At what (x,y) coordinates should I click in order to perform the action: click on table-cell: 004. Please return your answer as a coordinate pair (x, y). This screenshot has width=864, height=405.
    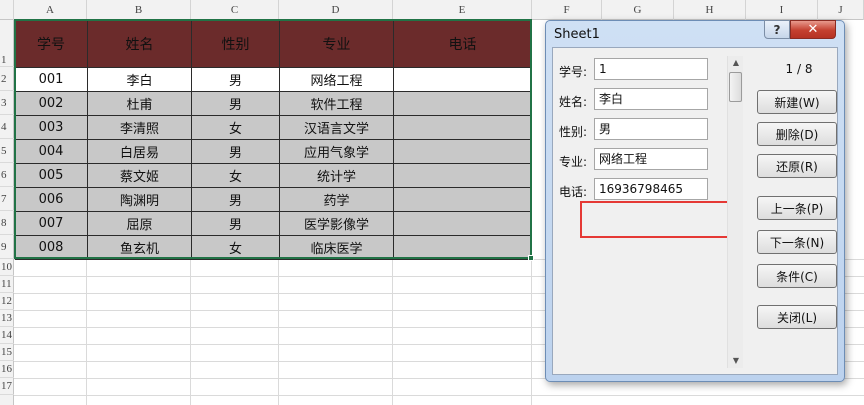
    Looking at the image, I should click on (51, 152).